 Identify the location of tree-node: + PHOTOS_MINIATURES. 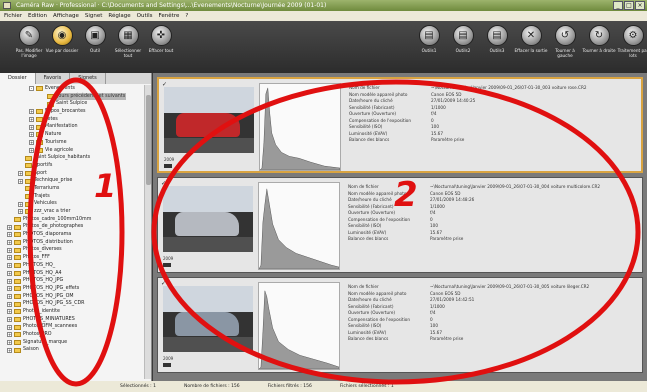
(72, 320).